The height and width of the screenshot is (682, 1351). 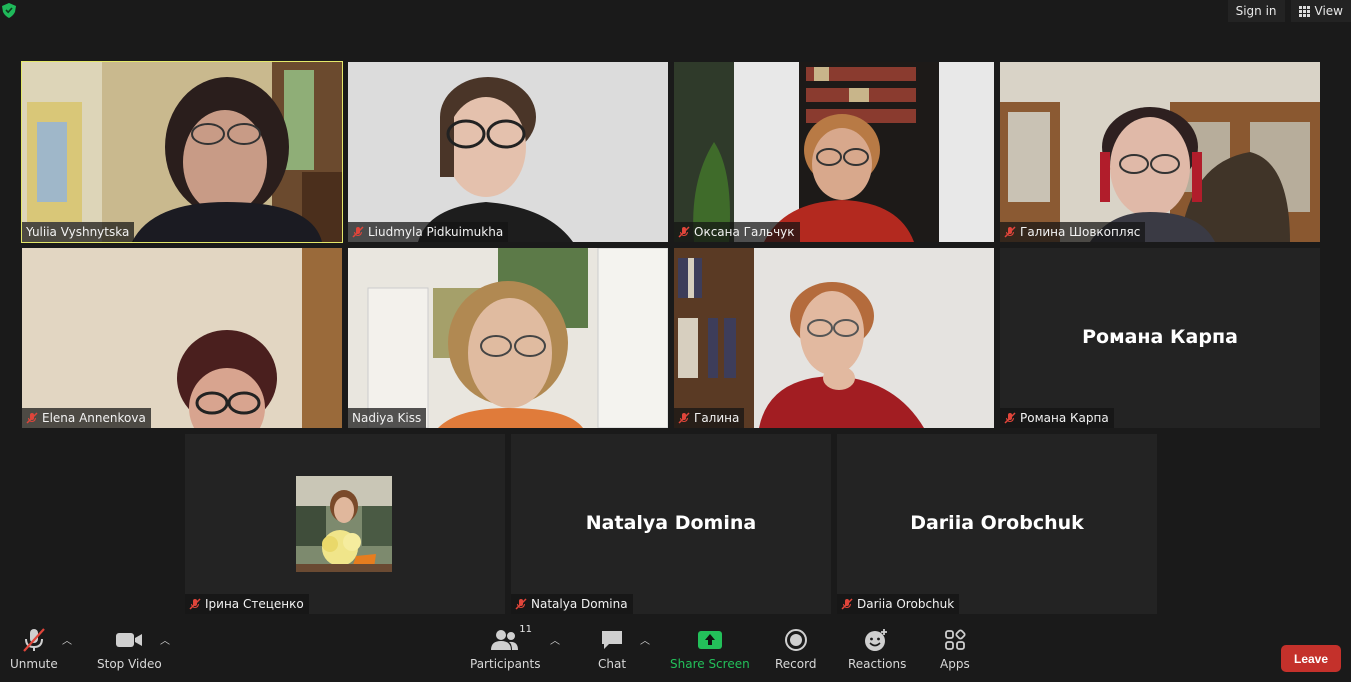 I want to click on participant-name-tag: Романа Карпа, so click(x=1057, y=418).